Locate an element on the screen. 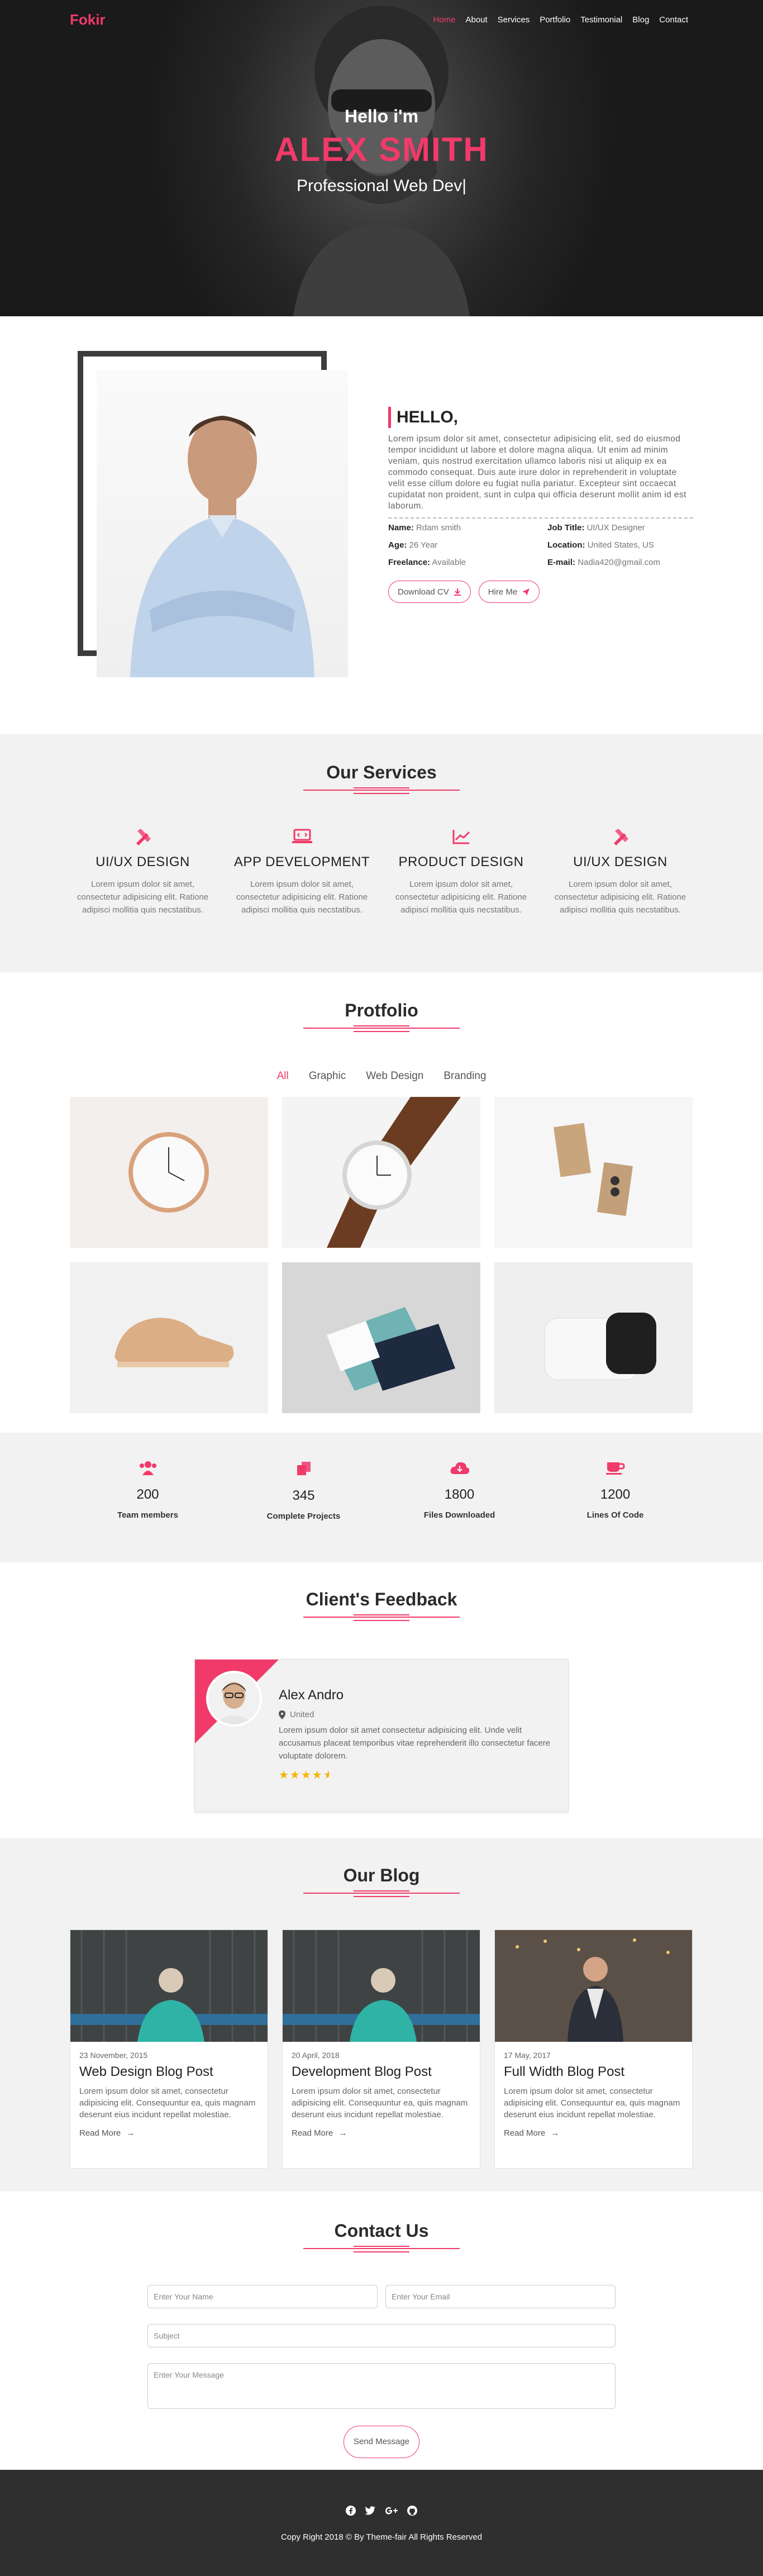  hero-greeting: Hello i'm is located at coordinates (381, 116).